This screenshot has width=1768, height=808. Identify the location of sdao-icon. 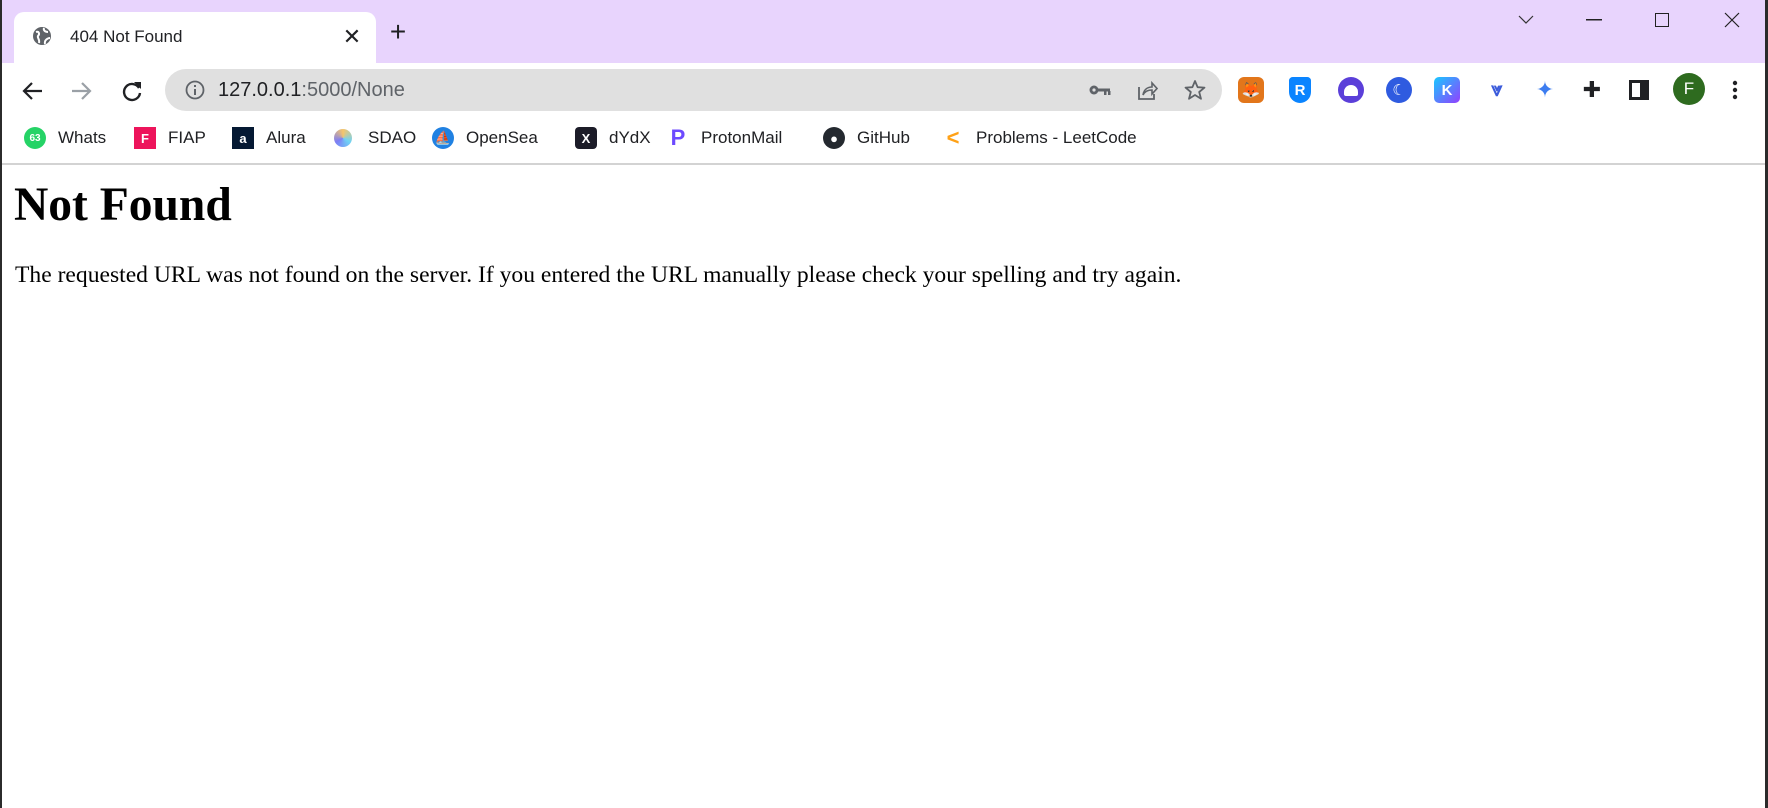
(343, 138).